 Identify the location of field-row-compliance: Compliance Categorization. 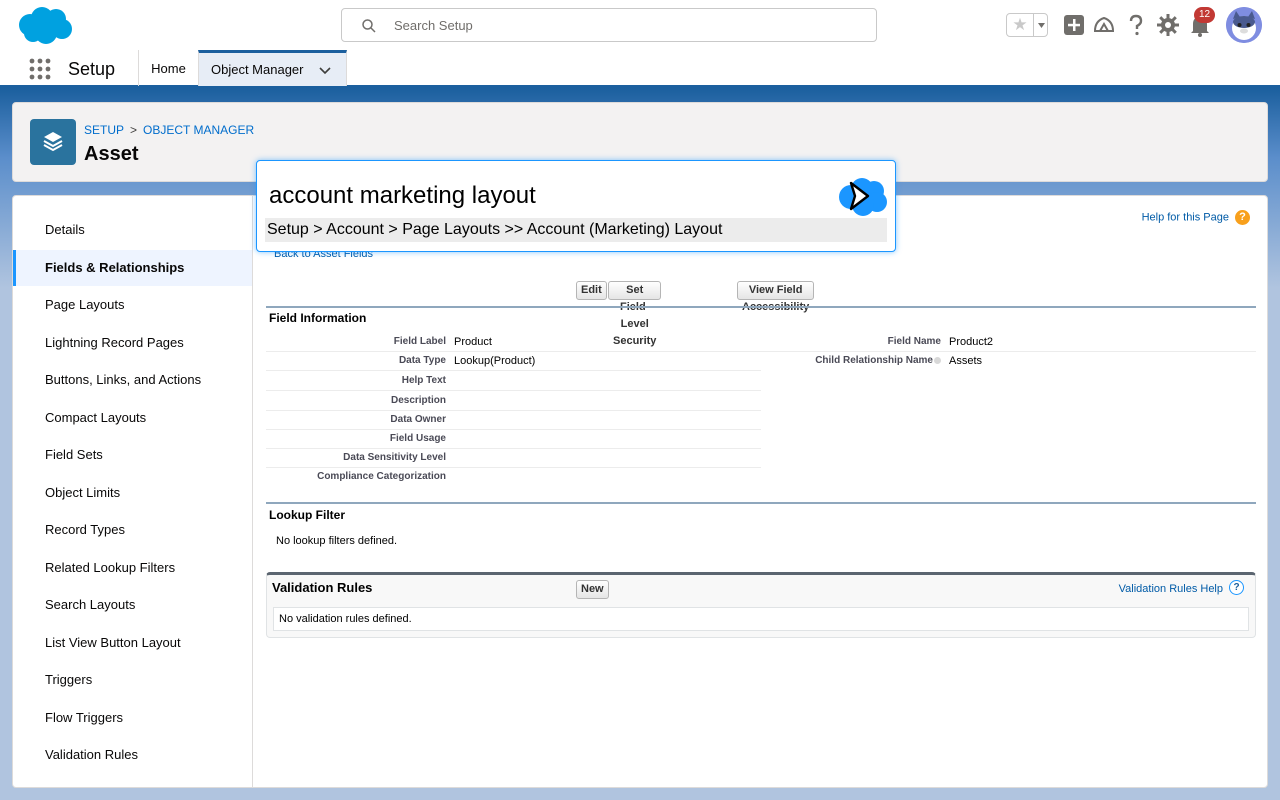
(513, 477).